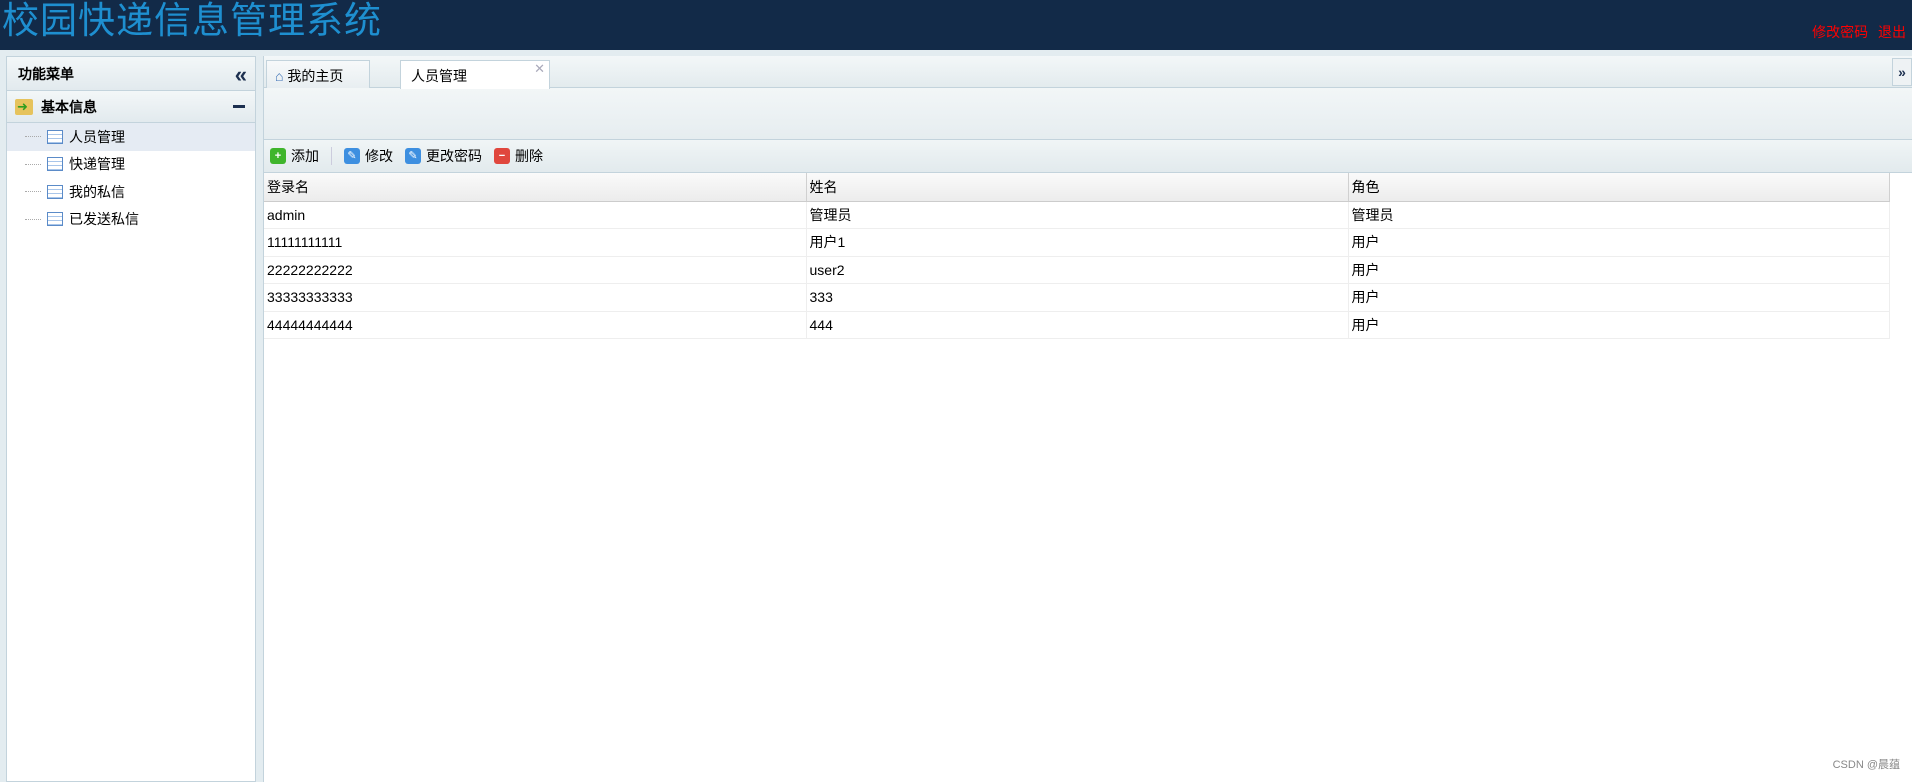 The image size is (1912, 782). What do you see at coordinates (439, 76) in the screenshot?
I see `tab-label: 人员管理` at bounding box center [439, 76].